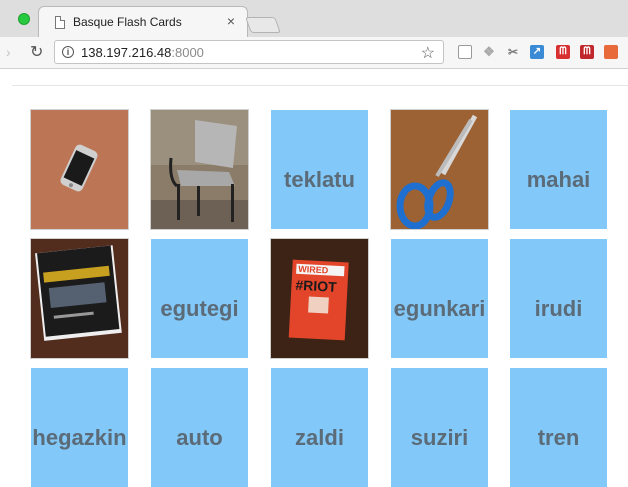 The height and width of the screenshot is (487, 628). Describe the element at coordinates (79, 437) in the screenshot. I see `card-word: hegazkin` at that location.